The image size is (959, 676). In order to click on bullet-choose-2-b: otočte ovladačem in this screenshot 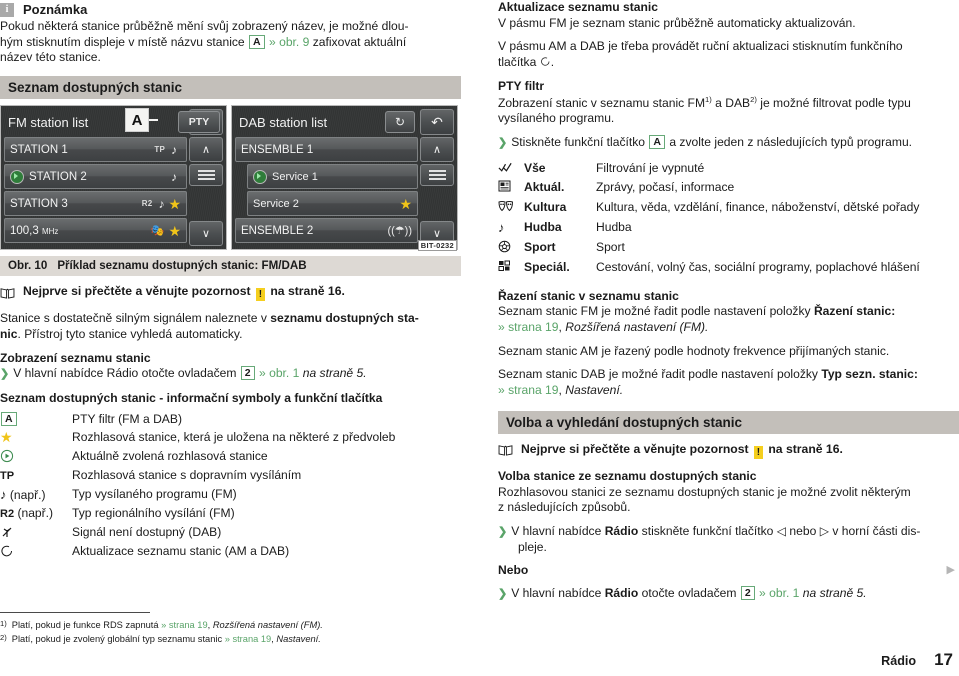, I will do `click(687, 593)`.